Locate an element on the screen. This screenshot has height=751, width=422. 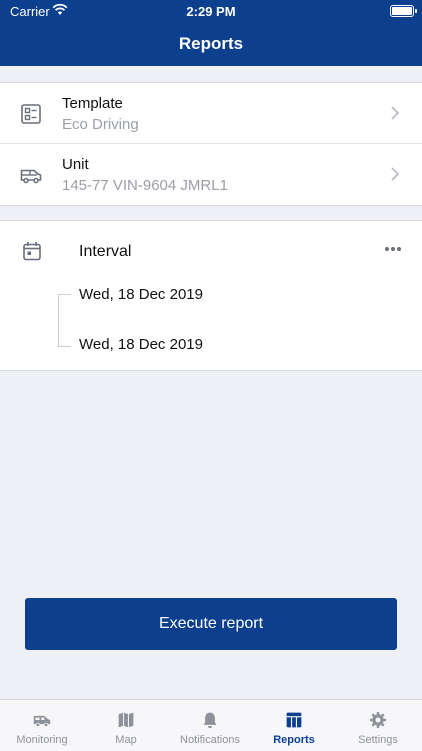
battery-icon is located at coordinates (403, 11).